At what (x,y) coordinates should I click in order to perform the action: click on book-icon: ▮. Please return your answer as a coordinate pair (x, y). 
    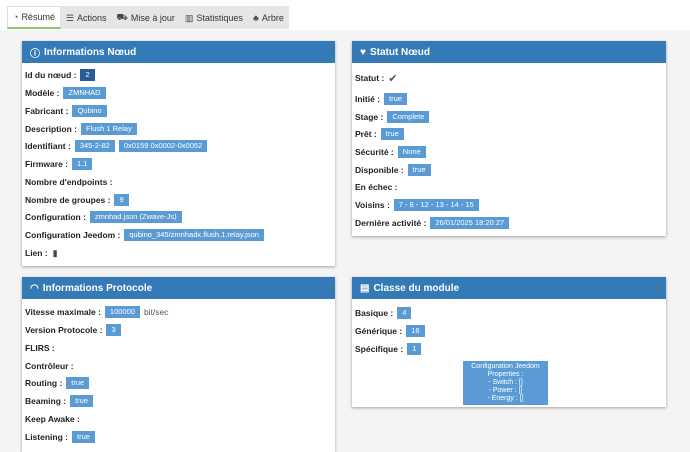
    Looking at the image, I should click on (55, 253).